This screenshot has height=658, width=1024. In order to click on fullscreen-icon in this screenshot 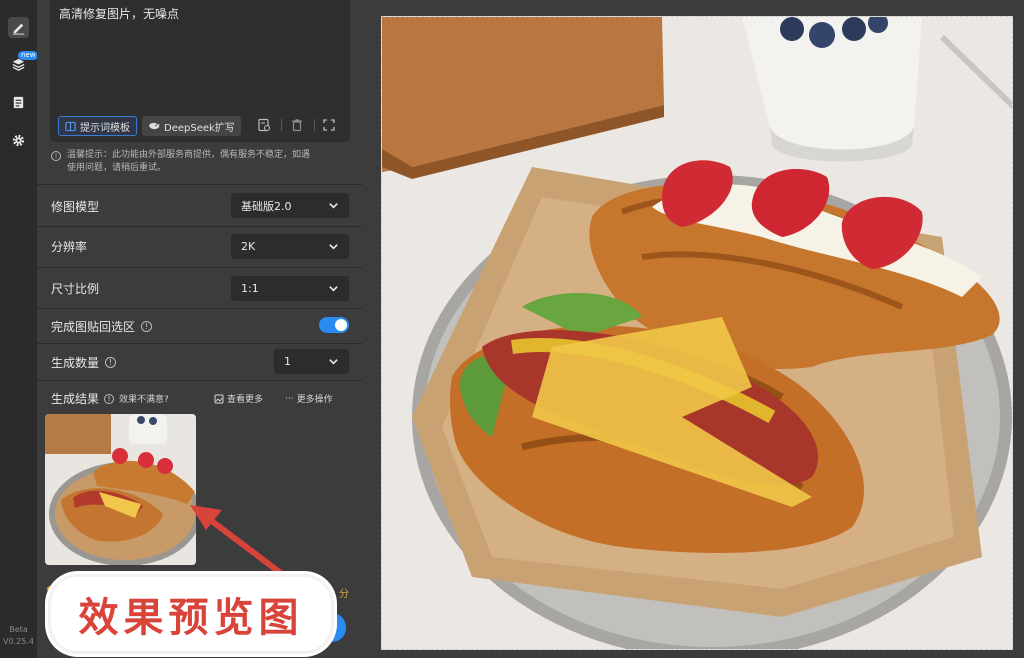, I will do `click(329, 125)`.